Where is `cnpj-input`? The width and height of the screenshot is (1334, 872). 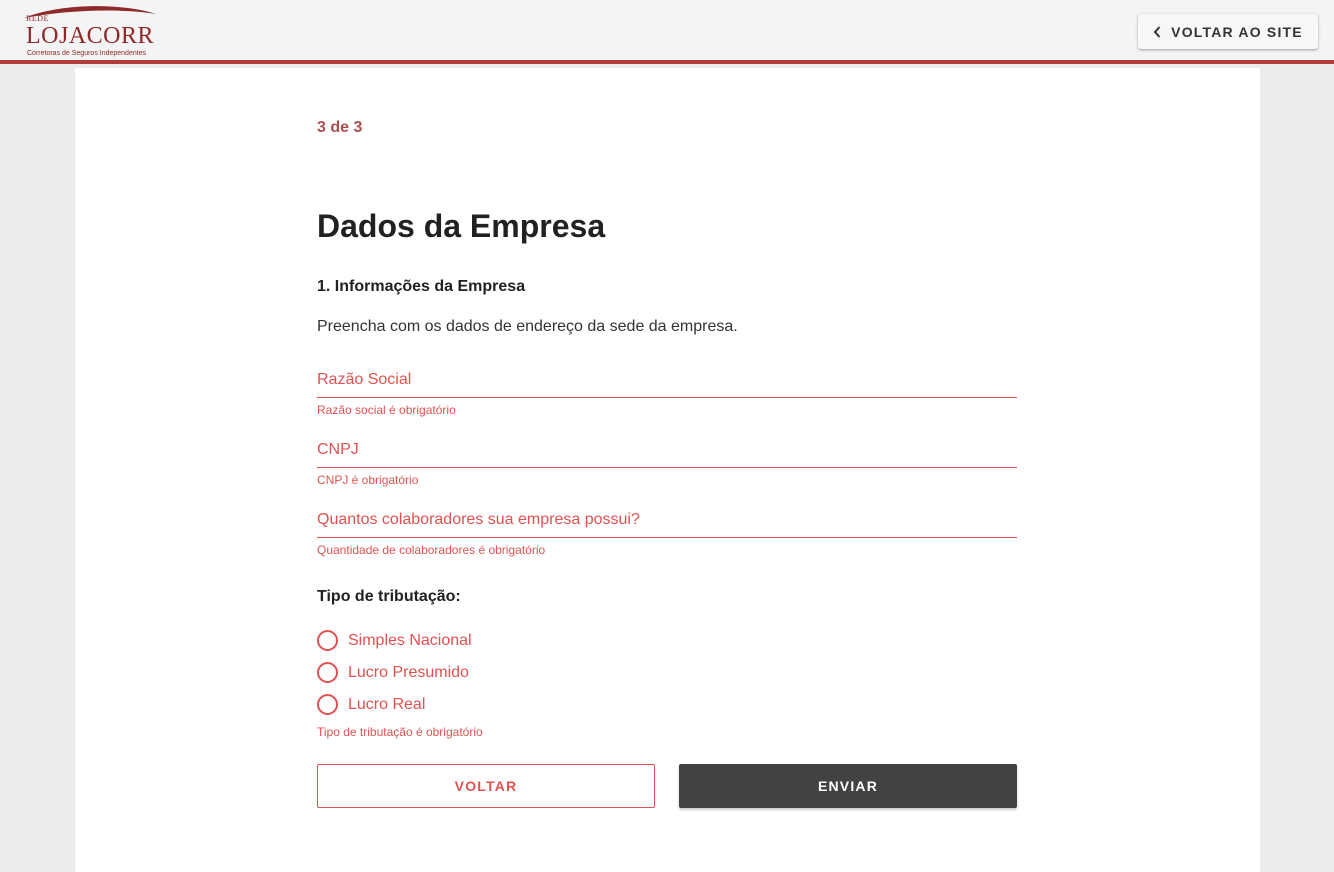
cnpj-input is located at coordinates (667, 453).